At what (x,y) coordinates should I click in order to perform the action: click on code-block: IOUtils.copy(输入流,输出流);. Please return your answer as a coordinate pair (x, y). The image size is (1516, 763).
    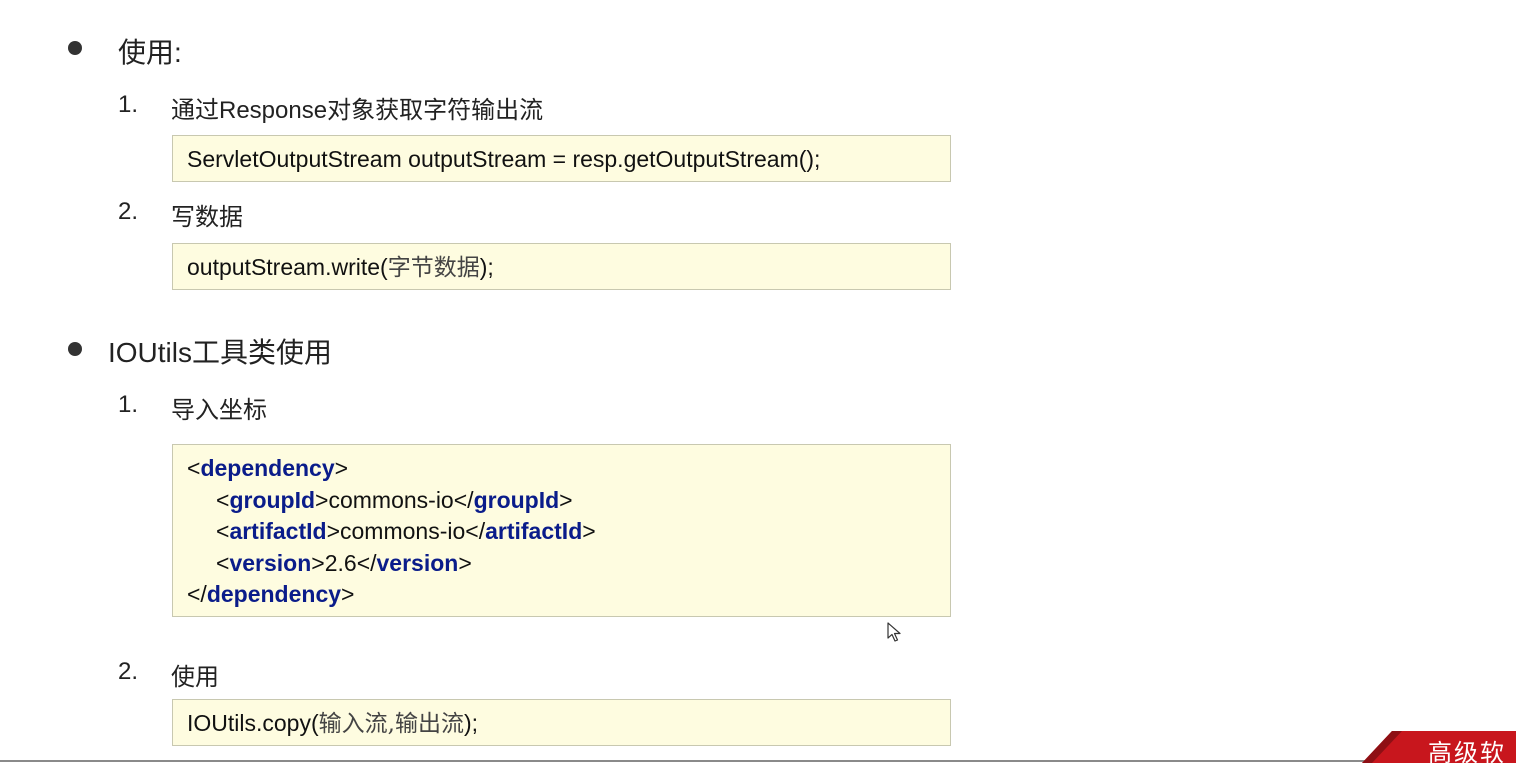
    Looking at the image, I should click on (561, 722).